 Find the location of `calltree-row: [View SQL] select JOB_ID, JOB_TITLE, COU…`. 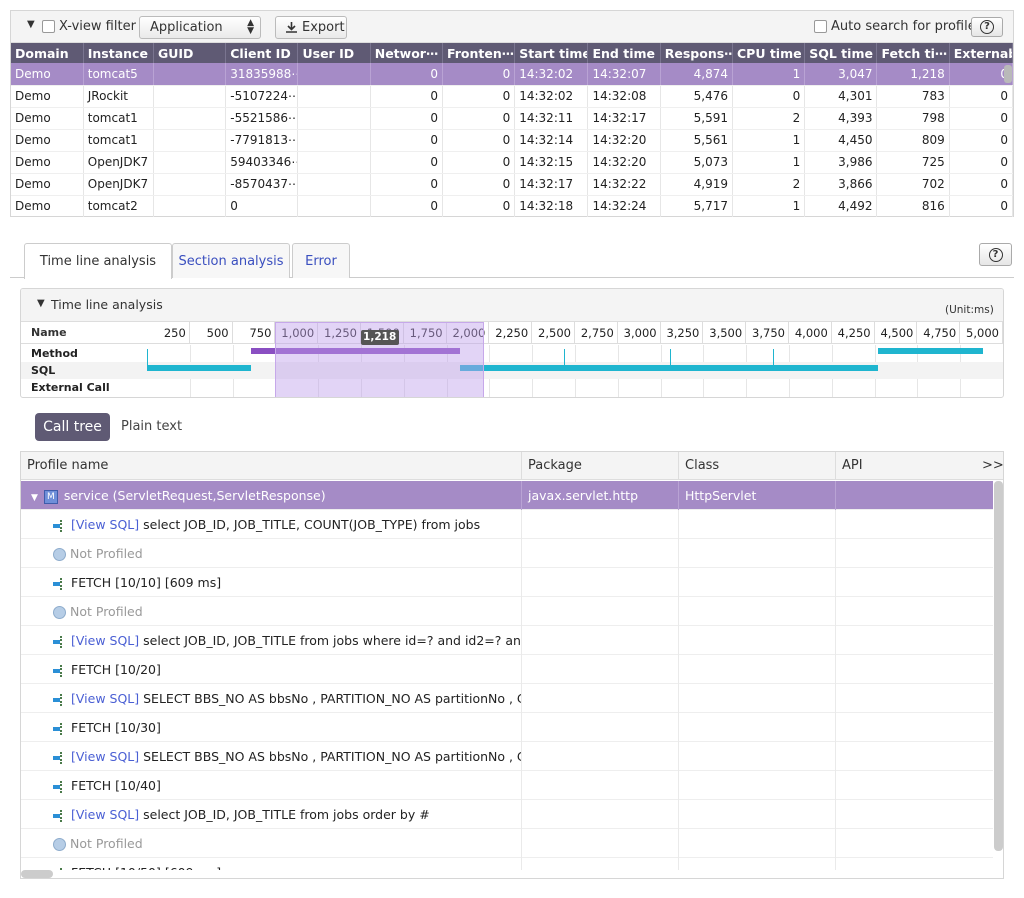

calltree-row: [View SQL] select JOB_ID, JOB_TITLE, COU… is located at coordinates (507, 524).